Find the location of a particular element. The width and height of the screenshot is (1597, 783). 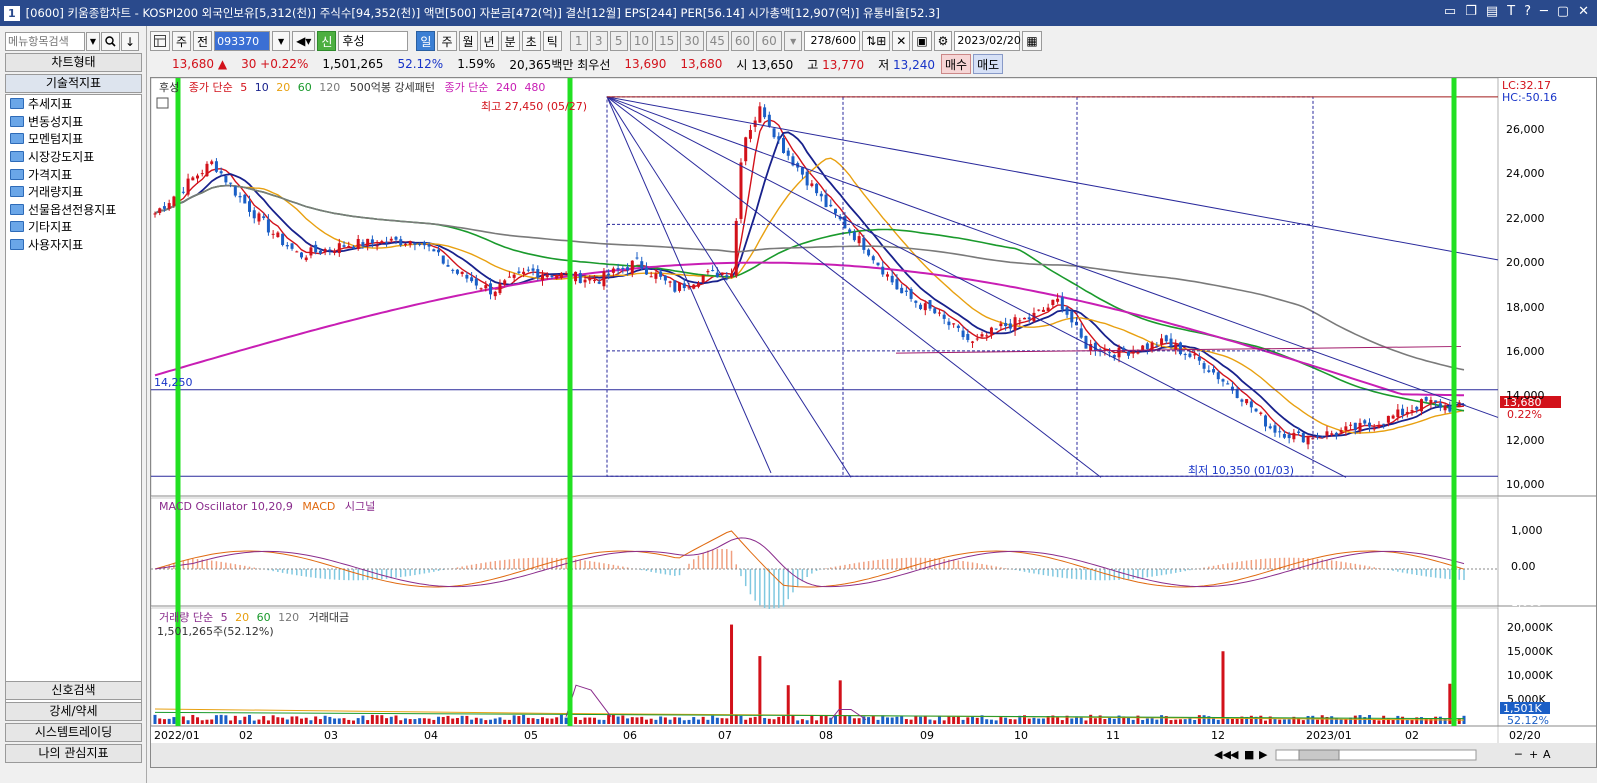

tick-10-button: 10 is located at coordinates (641, 41).